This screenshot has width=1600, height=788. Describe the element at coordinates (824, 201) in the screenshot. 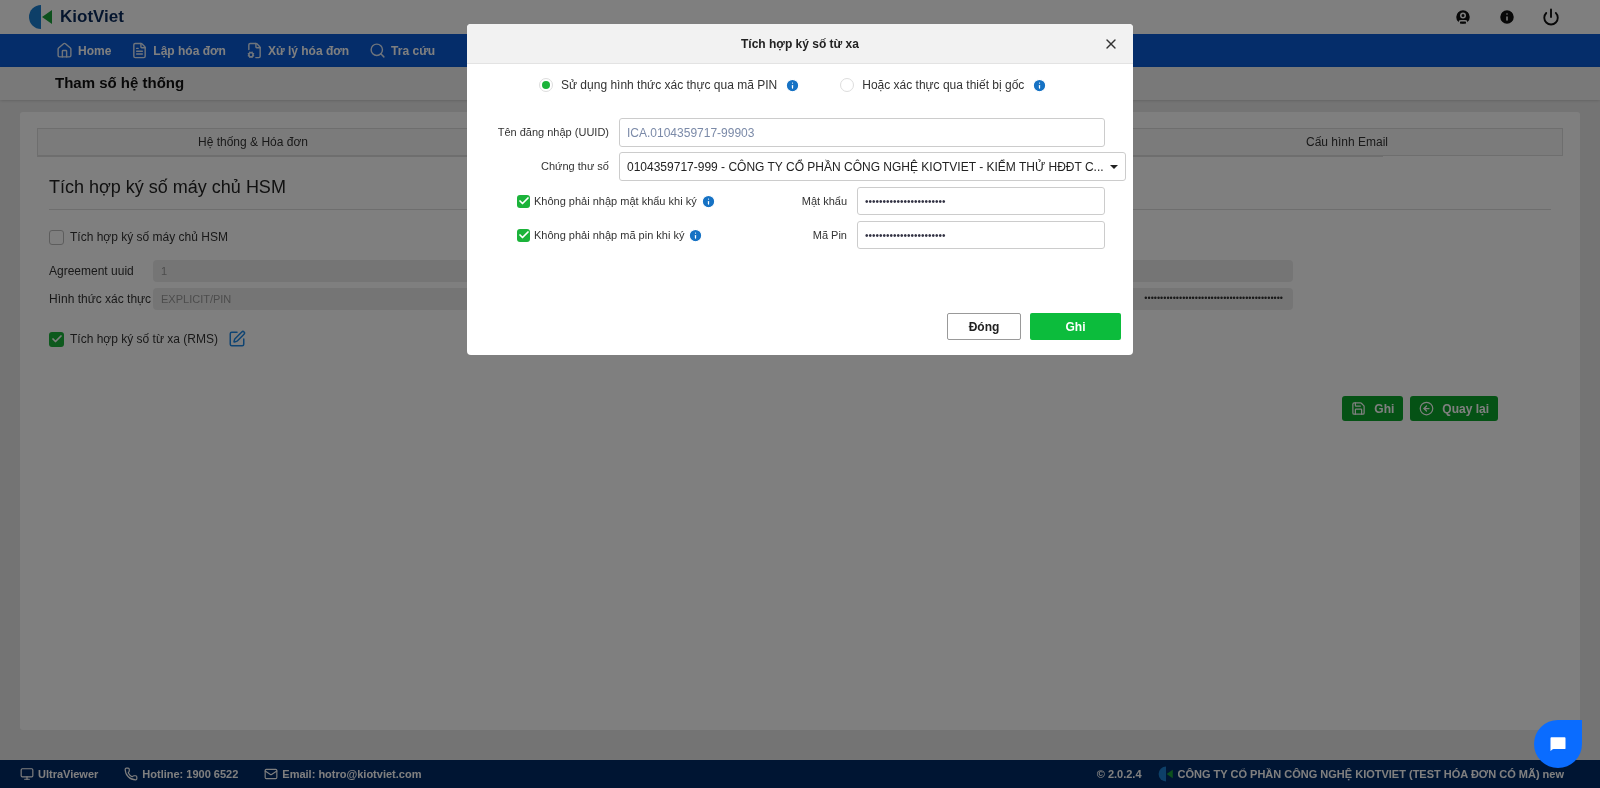

I see `field-label: Mật khẩu` at that location.